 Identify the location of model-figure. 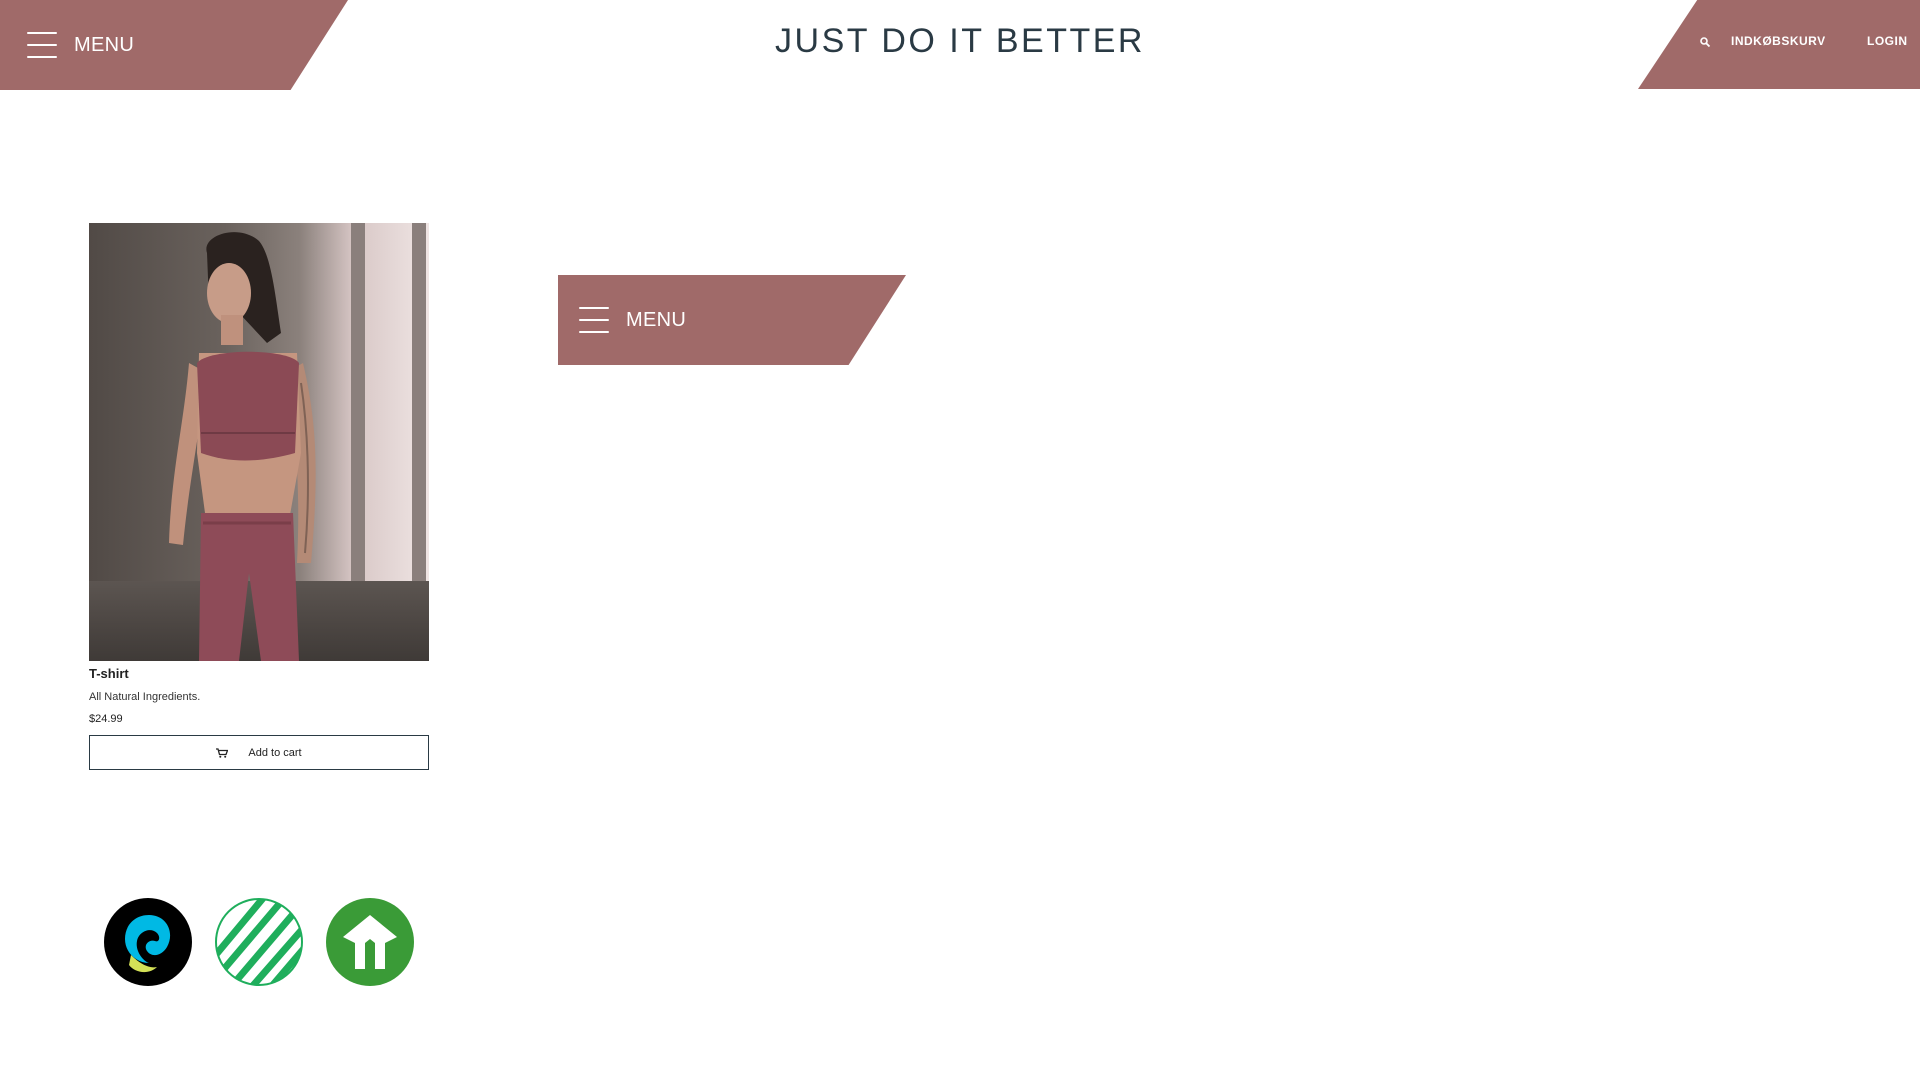
(242, 446).